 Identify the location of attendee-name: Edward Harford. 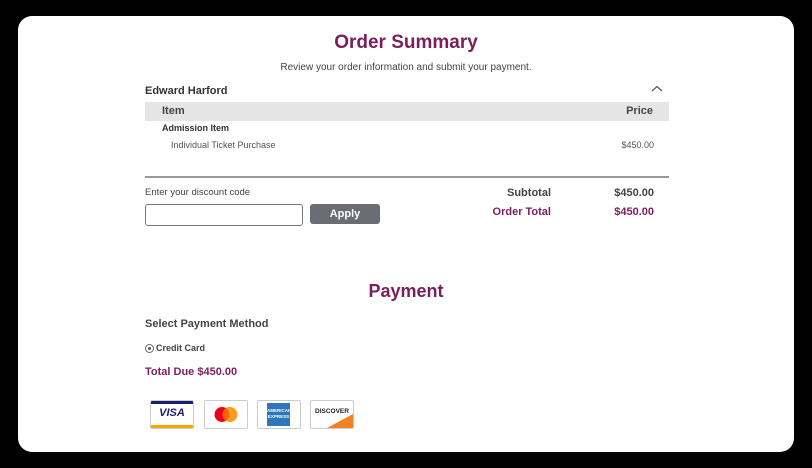
(186, 91).